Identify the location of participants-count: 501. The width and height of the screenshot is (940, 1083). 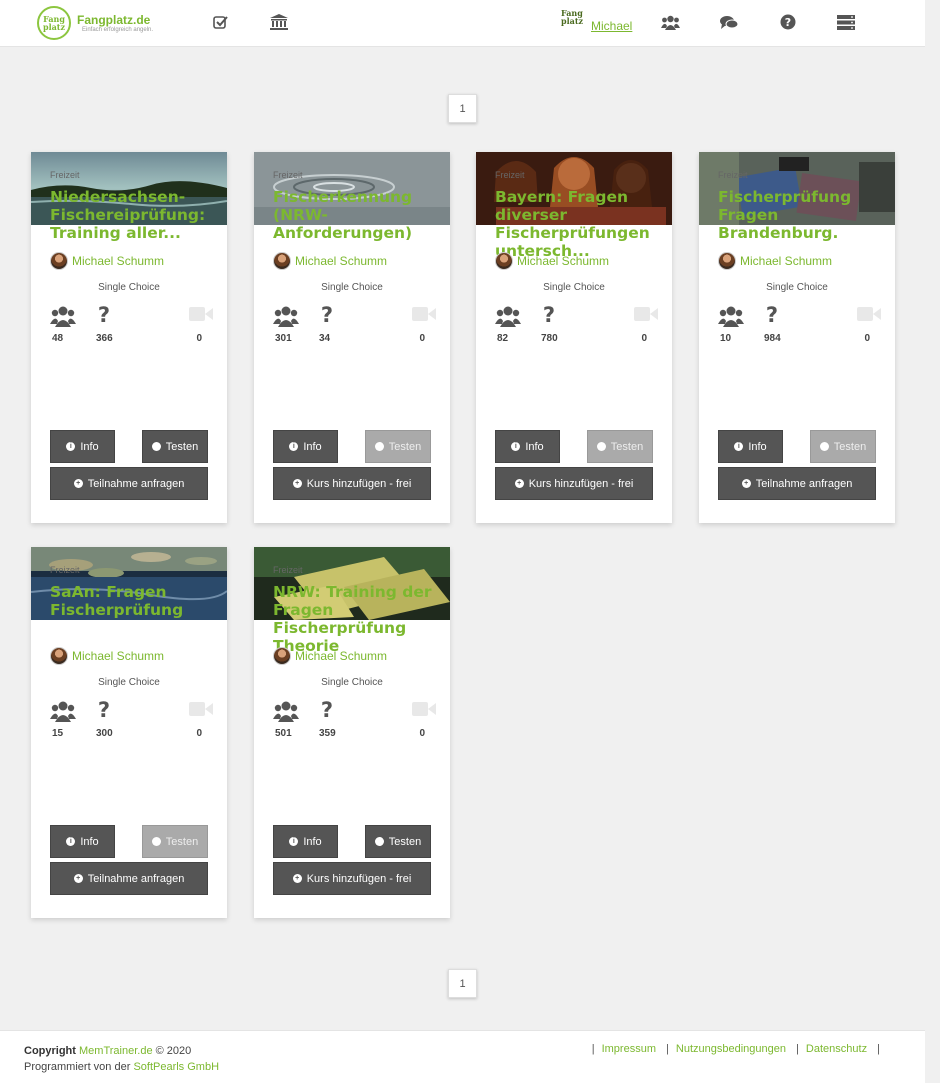
(283, 733).